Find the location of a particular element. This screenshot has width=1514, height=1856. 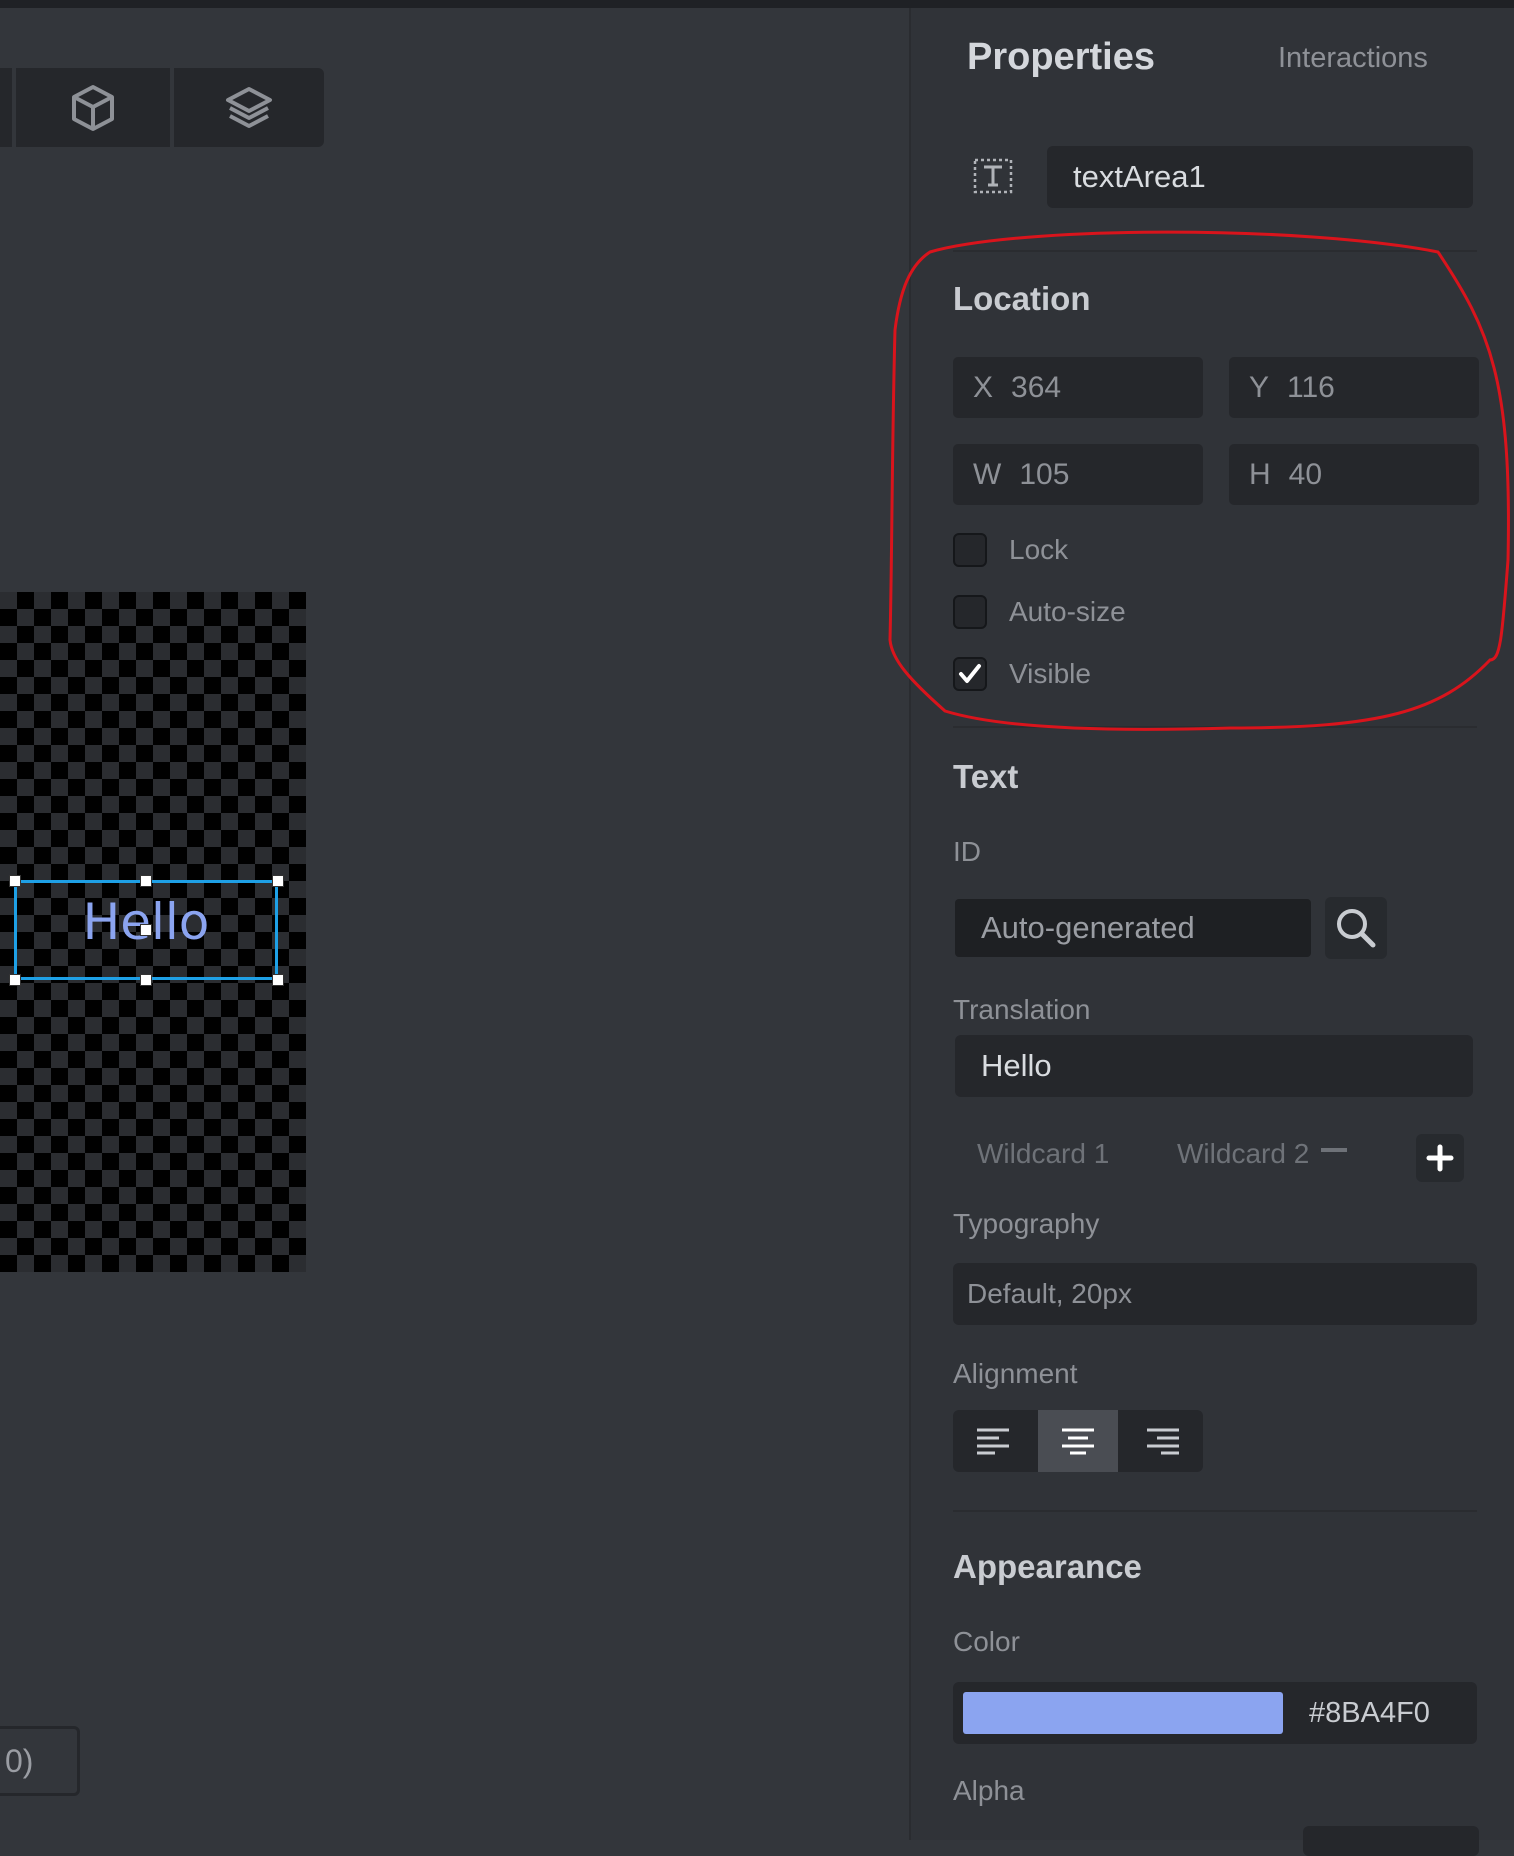

align-left-icon is located at coordinates (993, 1441).